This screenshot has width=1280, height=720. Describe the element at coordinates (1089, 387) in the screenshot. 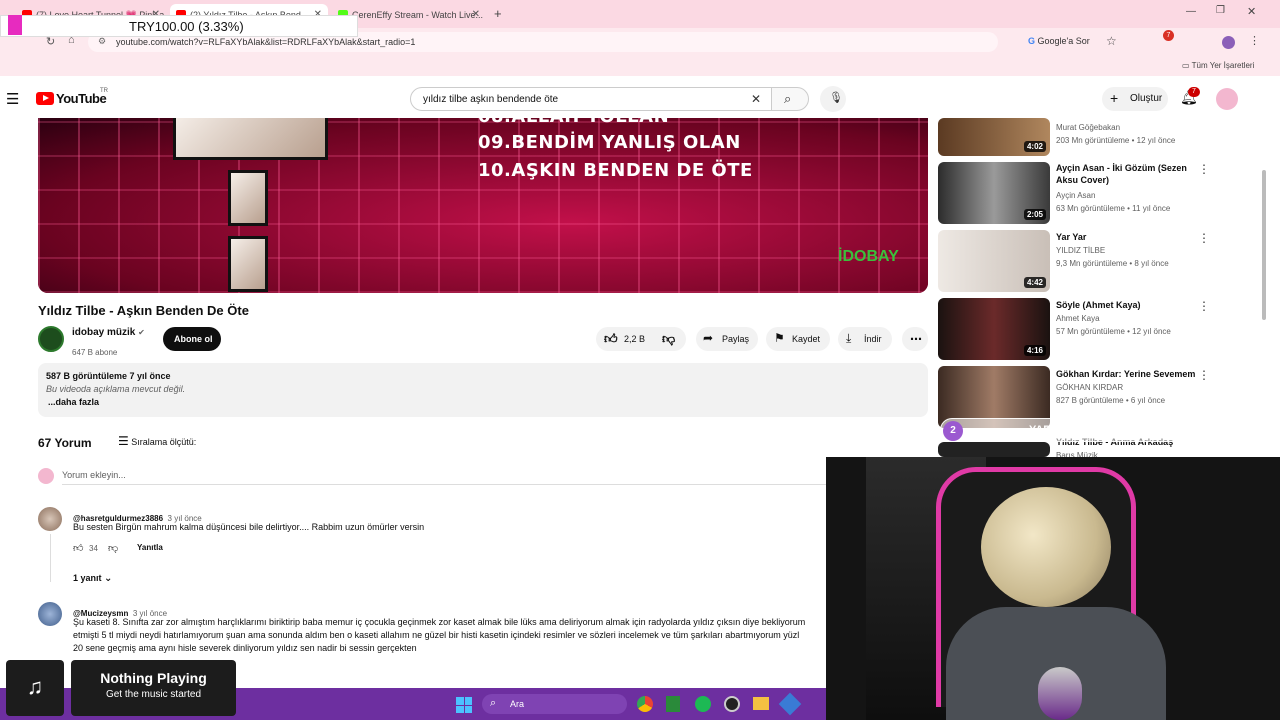

I see `recommendation-channel: GÖKHAN KIRDAR` at that location.